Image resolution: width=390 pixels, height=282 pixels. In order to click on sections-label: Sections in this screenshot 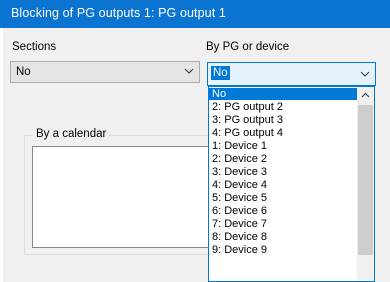, I will do `click(34, 47)`.